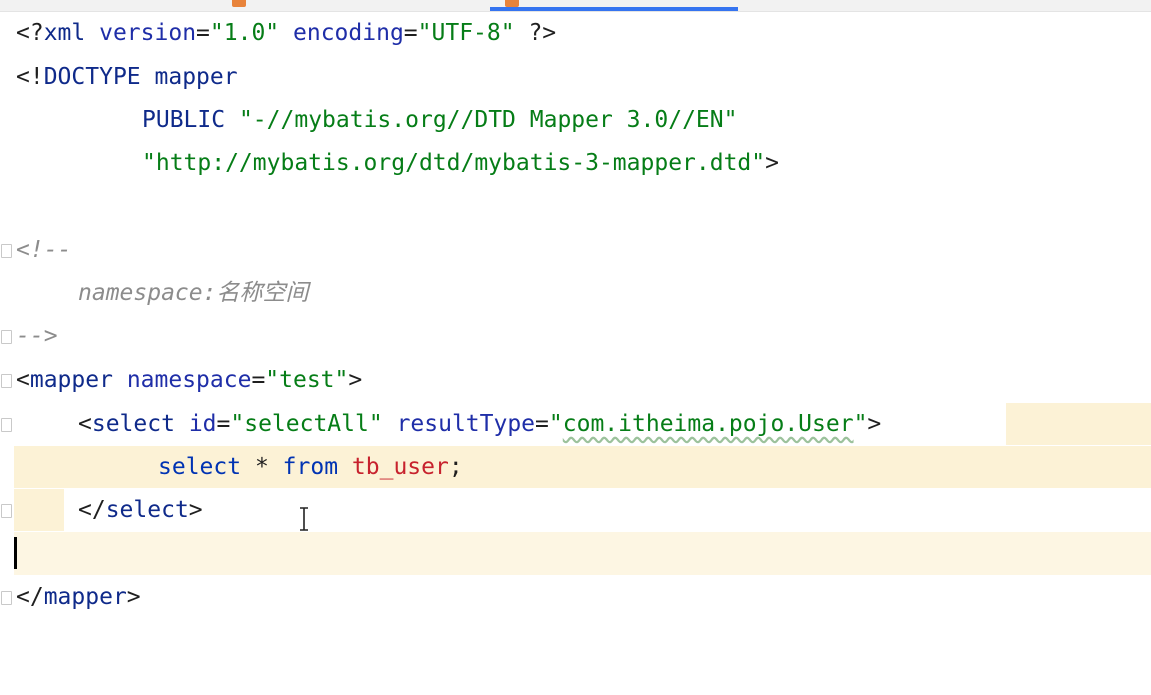 The width and height of the screenshot is (1151, 695). What do you see at coordinates (133, 424) in the screenshot?
I see `select-tag-name: select` at bounding box center [133, 424].